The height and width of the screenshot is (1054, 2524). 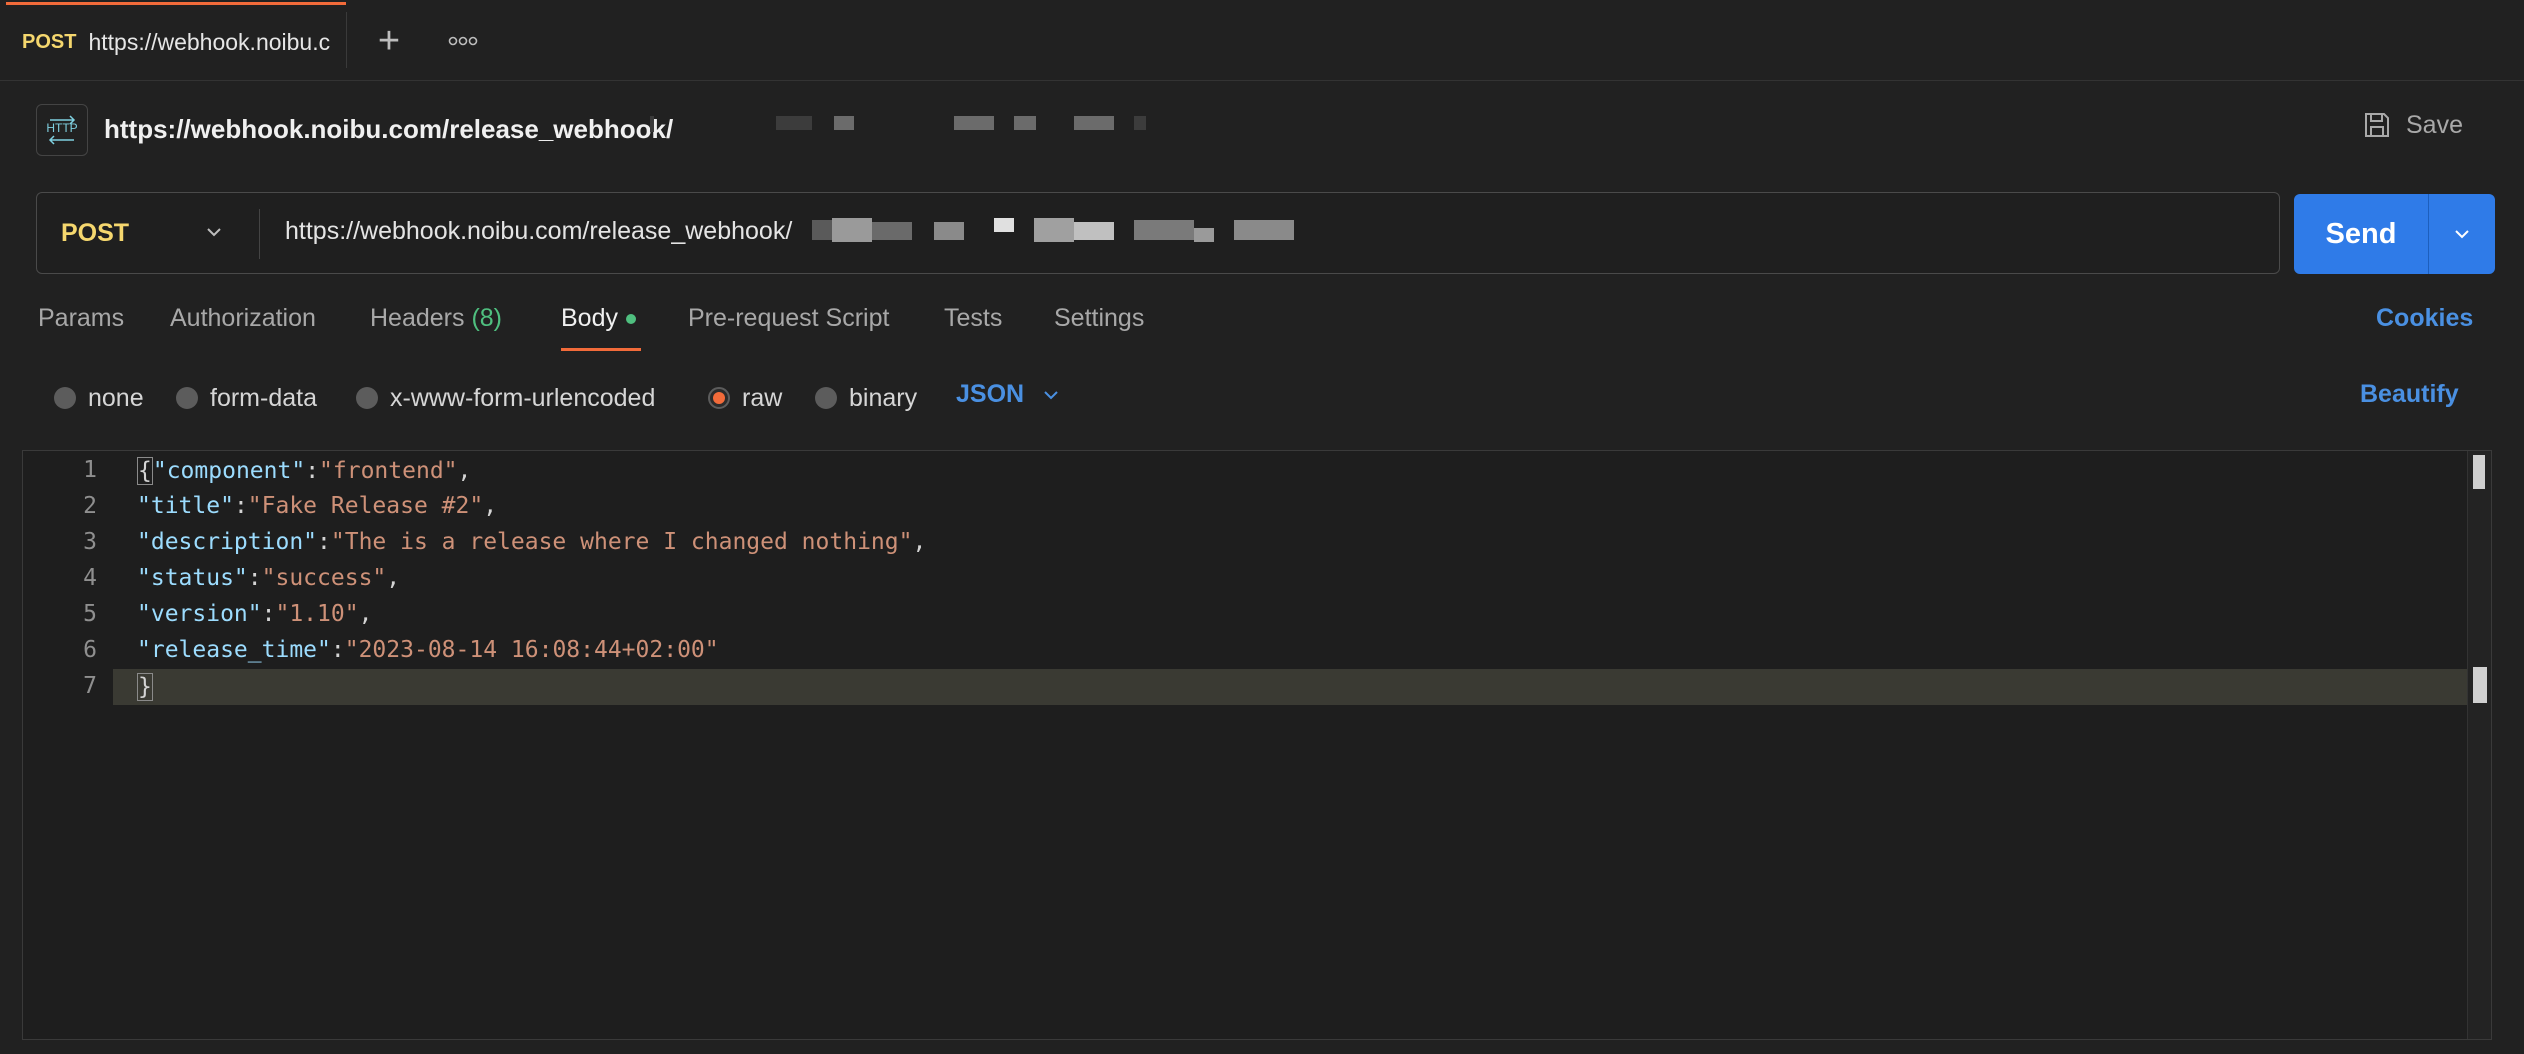 What do you see at coordinates (90, 506) in the screenshot?
I see `line-number: 2` at bounding box center [90, 506].